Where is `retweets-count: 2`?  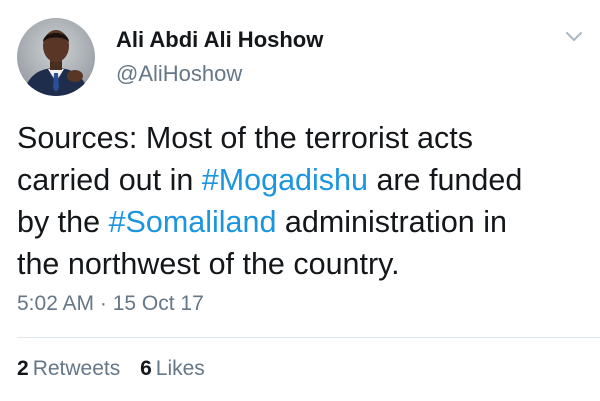
retweets-count: 2 is located at coordinates (23, 368).